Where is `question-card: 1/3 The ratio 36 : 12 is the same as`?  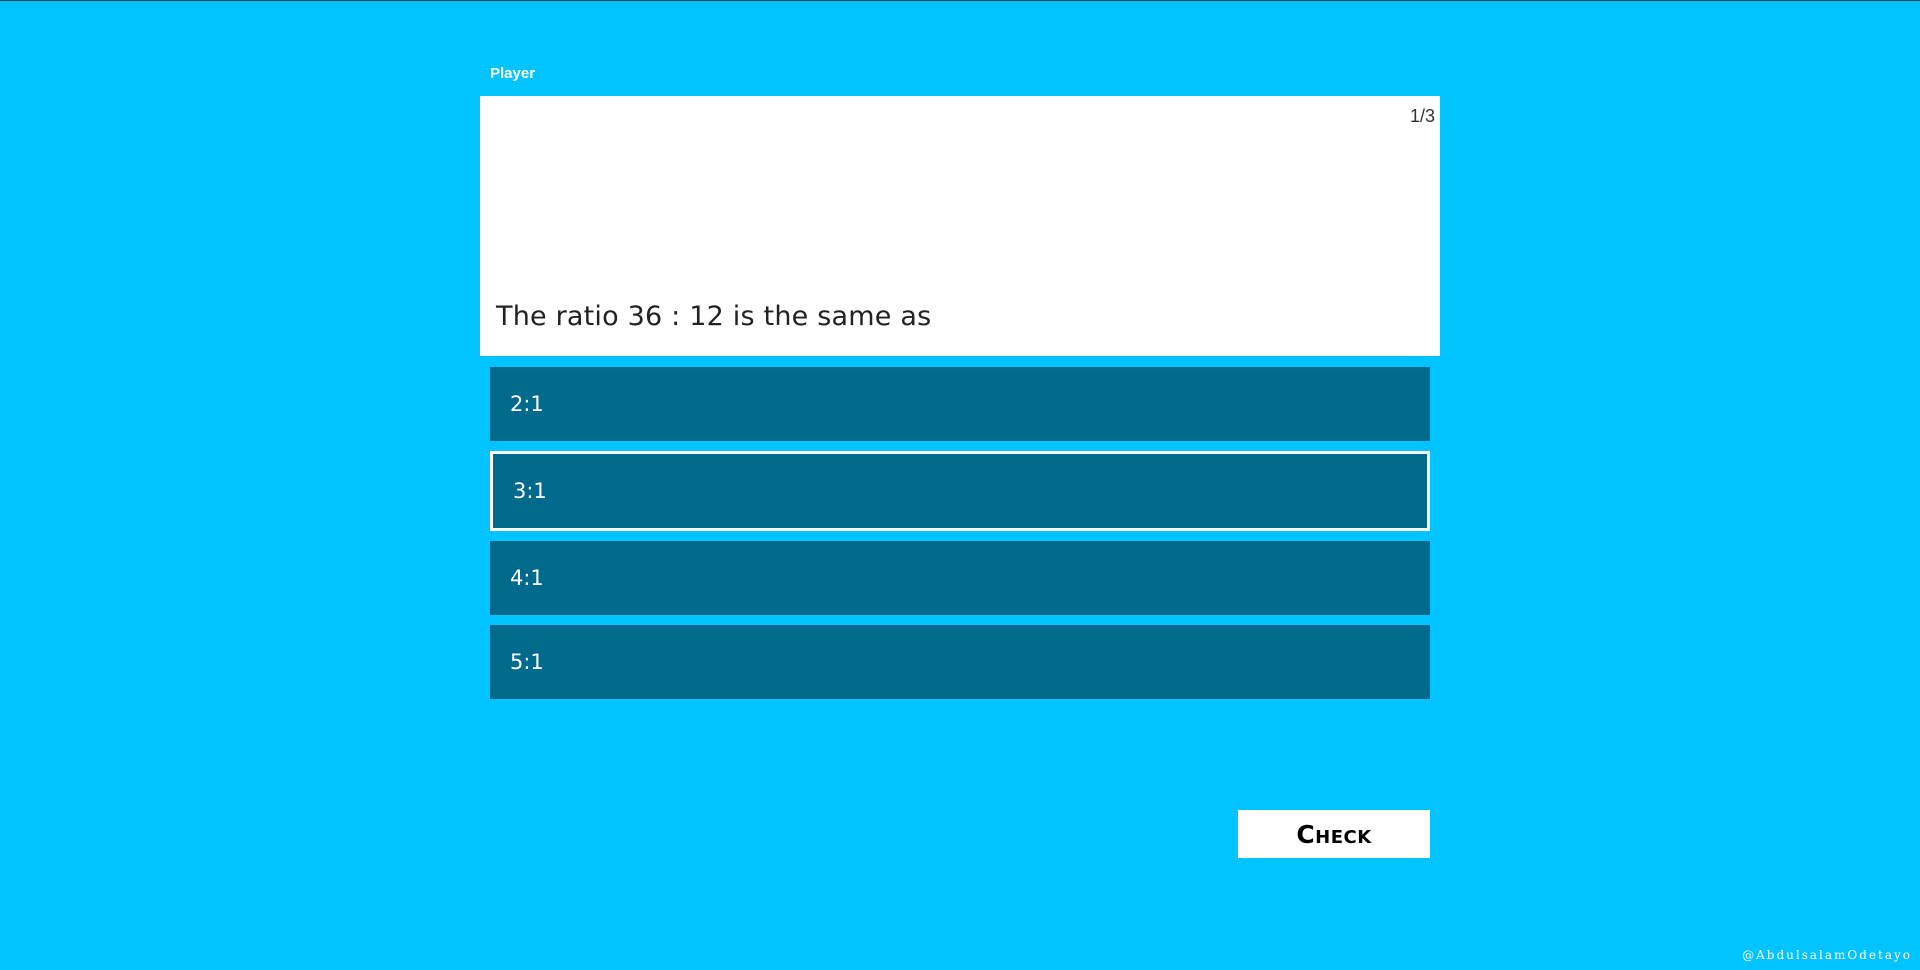 question-card: 1/3 The ratio 36 : 12 is the same as is located at coordinates (960, 226).